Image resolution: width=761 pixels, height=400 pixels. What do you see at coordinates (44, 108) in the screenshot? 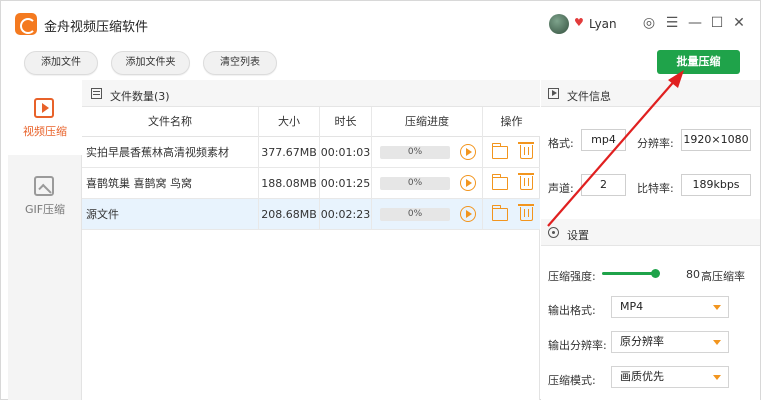
I see `video-icon` at bounding box center [44, 108].